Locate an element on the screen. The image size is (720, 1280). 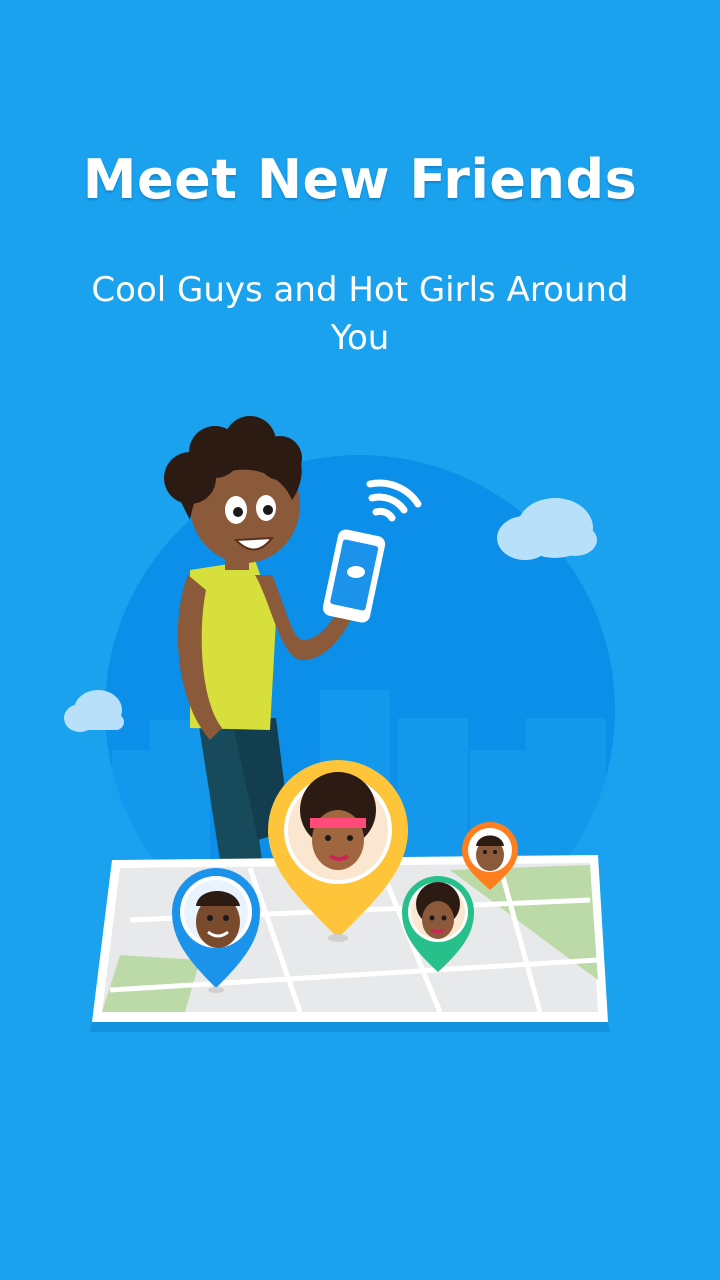
page-subtitle: Cool Guys and Hot Girls Around You is located at coordinates (360, 314).